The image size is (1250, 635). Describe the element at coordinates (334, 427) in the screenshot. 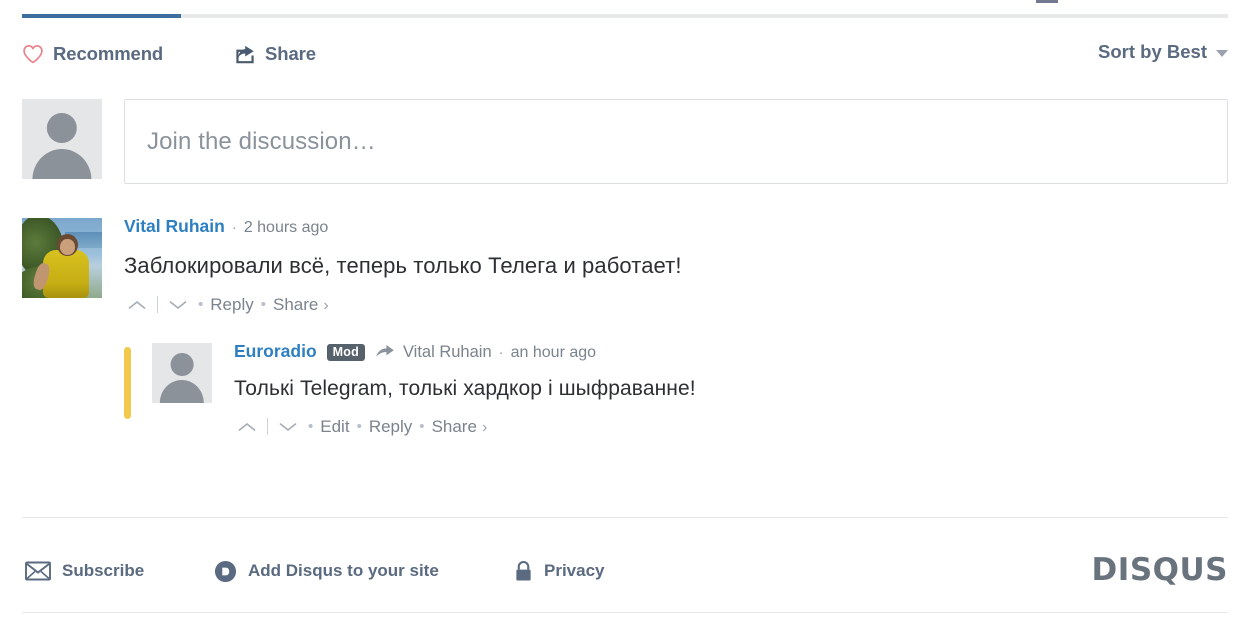

I see `edit-button: Edit` at that location.